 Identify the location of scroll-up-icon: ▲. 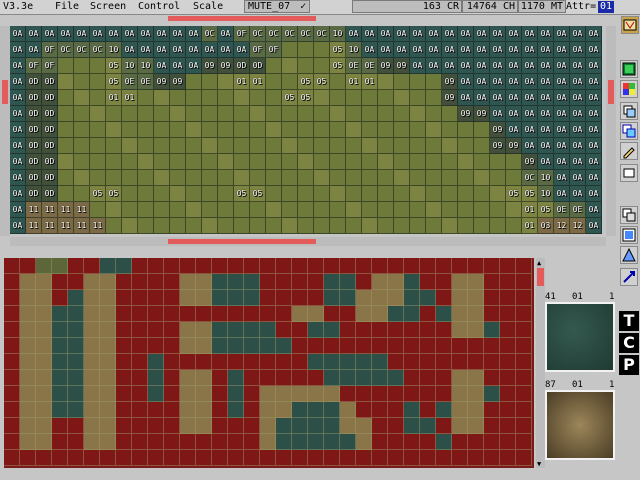
(539, 263).